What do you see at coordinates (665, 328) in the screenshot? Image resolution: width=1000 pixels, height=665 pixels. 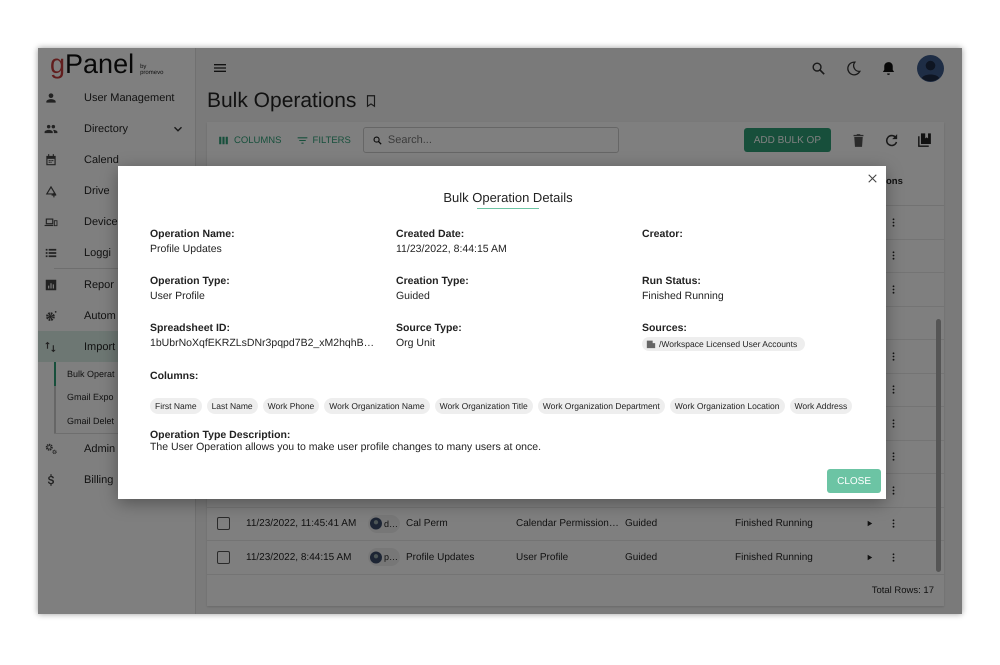 I see `field-label: Sources:` at bounding box center [665, 328].